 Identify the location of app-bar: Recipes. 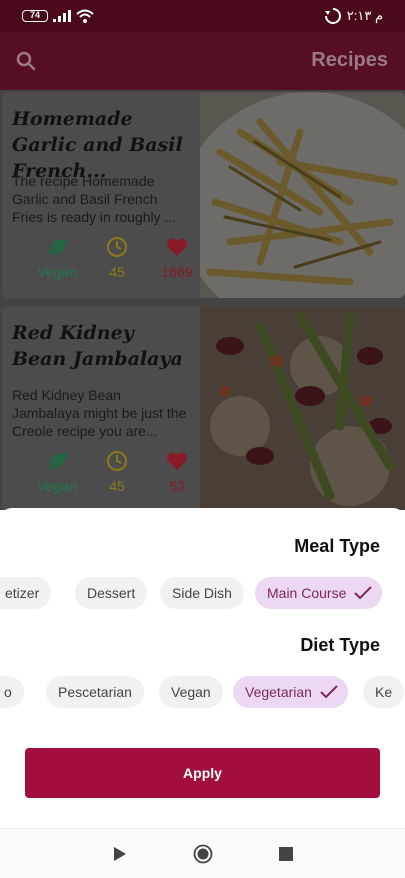
(202, 61).